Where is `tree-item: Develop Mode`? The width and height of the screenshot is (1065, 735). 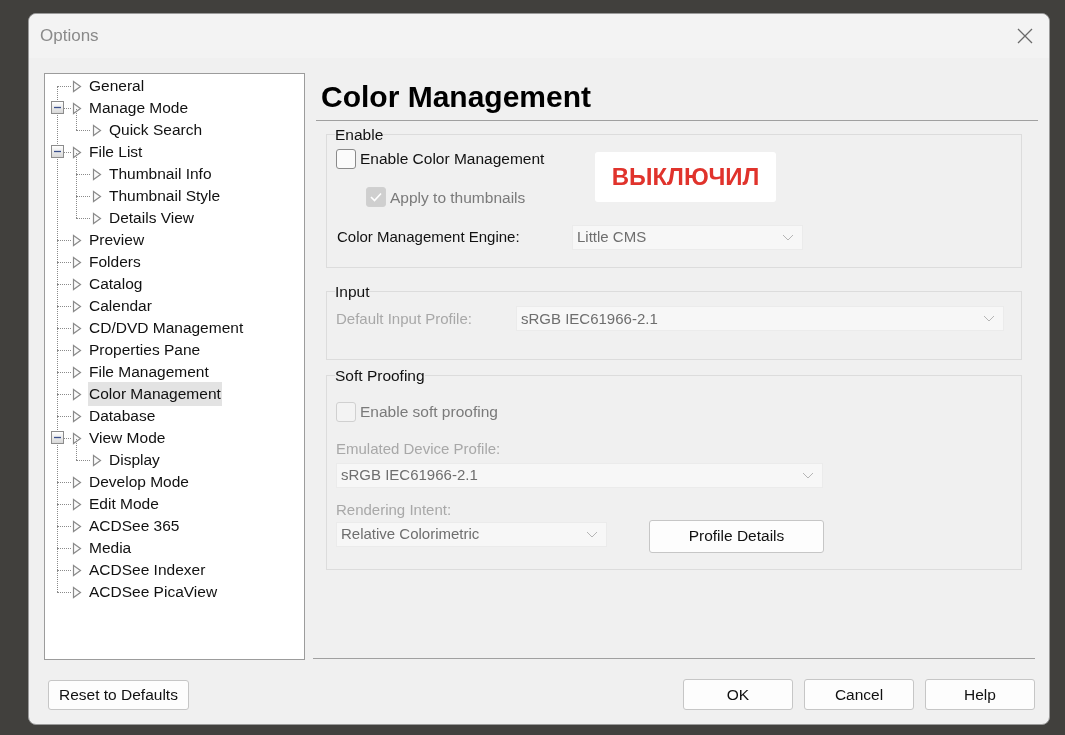
tree-item: Develop Mode is located at coordinates (139, 482).